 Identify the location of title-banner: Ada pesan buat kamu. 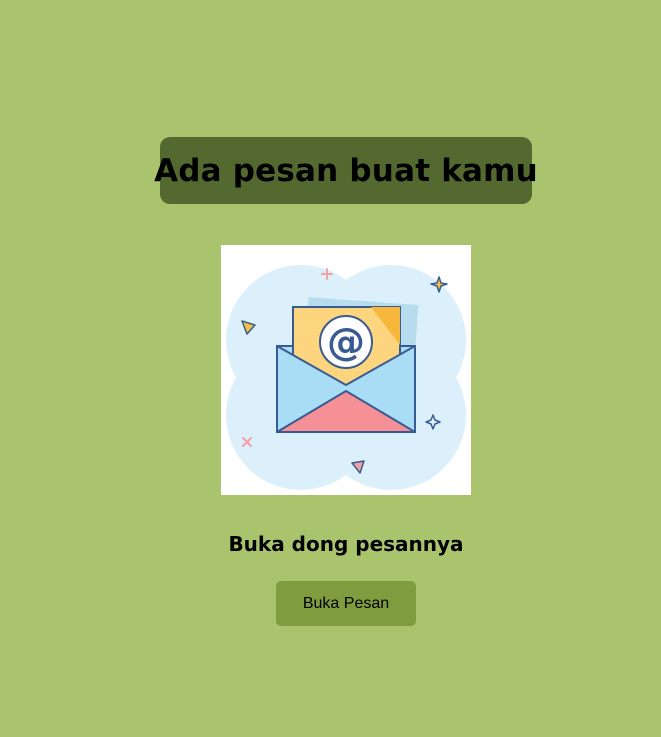
(346, 170).